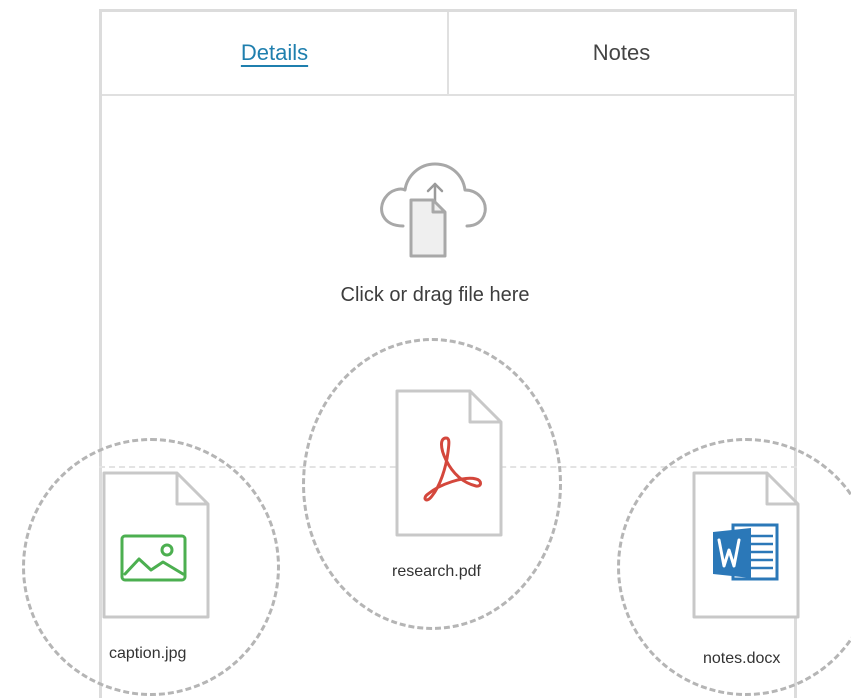 This screenshot has height=698, width=851. What do you see at coordinates (148, 653) in the screenshot?
I see `file-name-caption: caption.jpg` at bounding box center [148, 653].